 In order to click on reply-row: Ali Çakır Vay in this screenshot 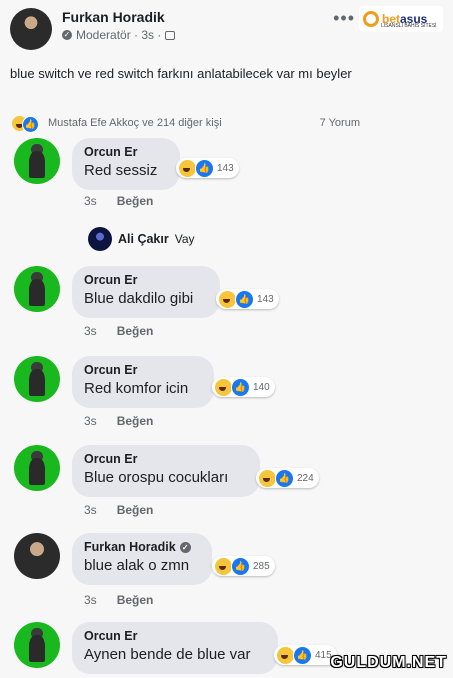, I will do `click(141, 239)`.